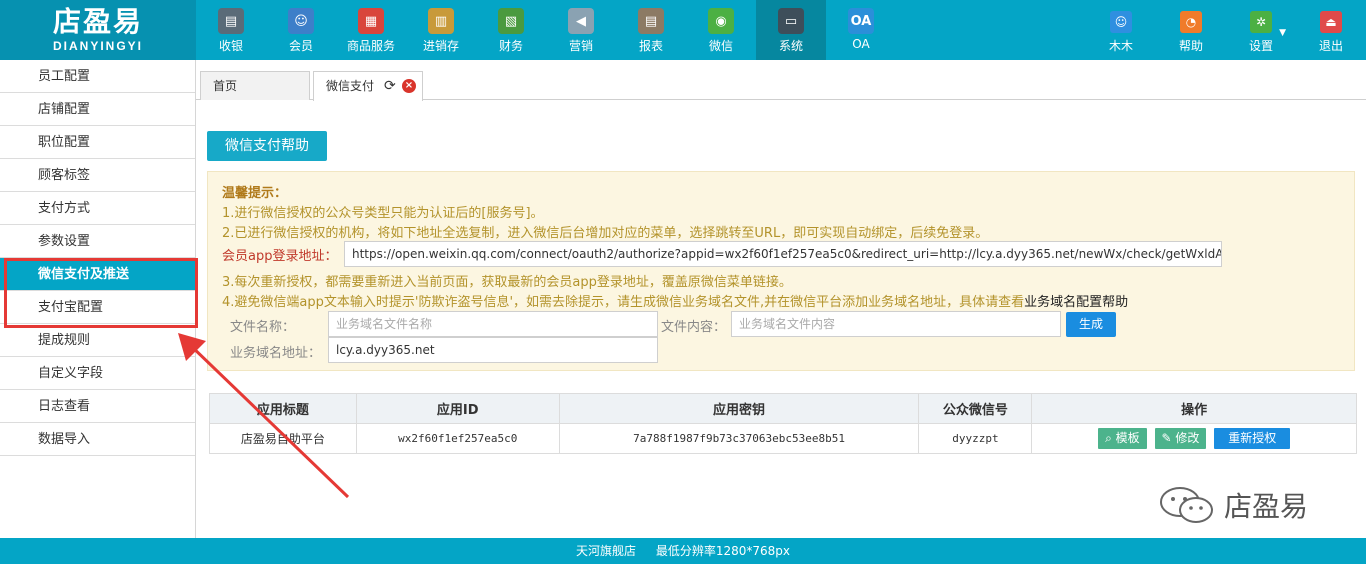  Describe the element at coordinates (1187, 438) in the screenshot. I see `edit-button-label: 修改` at that location.